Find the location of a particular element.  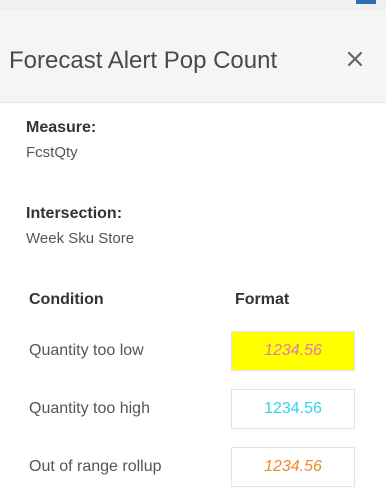

close-button is located at coordinates (355, 59).